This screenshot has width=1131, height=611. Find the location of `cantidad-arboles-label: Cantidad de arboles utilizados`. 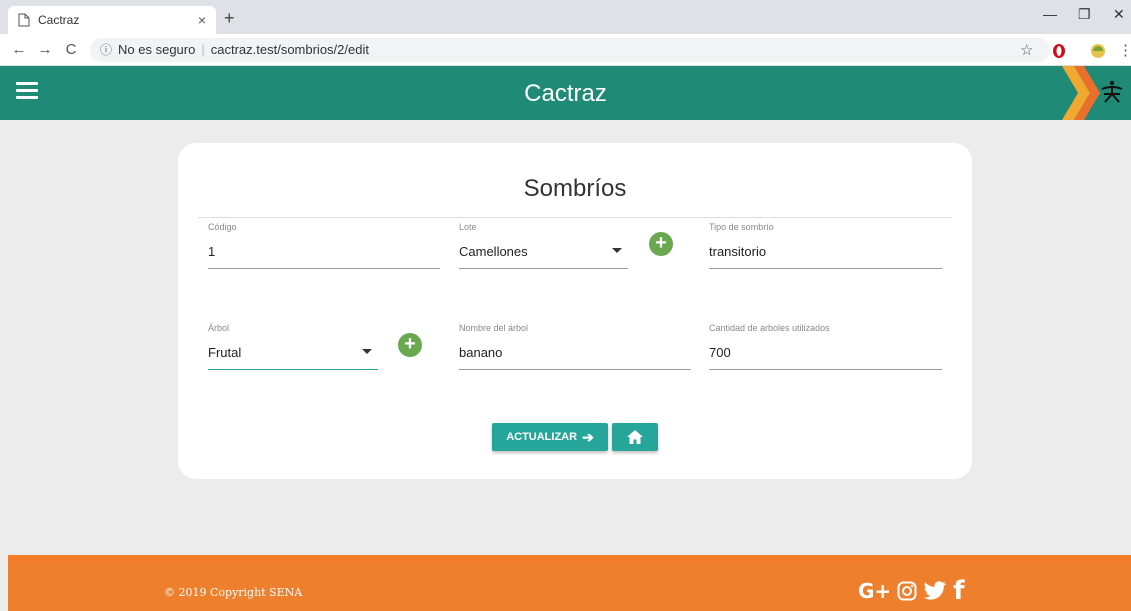

cantidad-arboles-label: Cantidad de arboles utilizados is located at coordinates (769, 328).